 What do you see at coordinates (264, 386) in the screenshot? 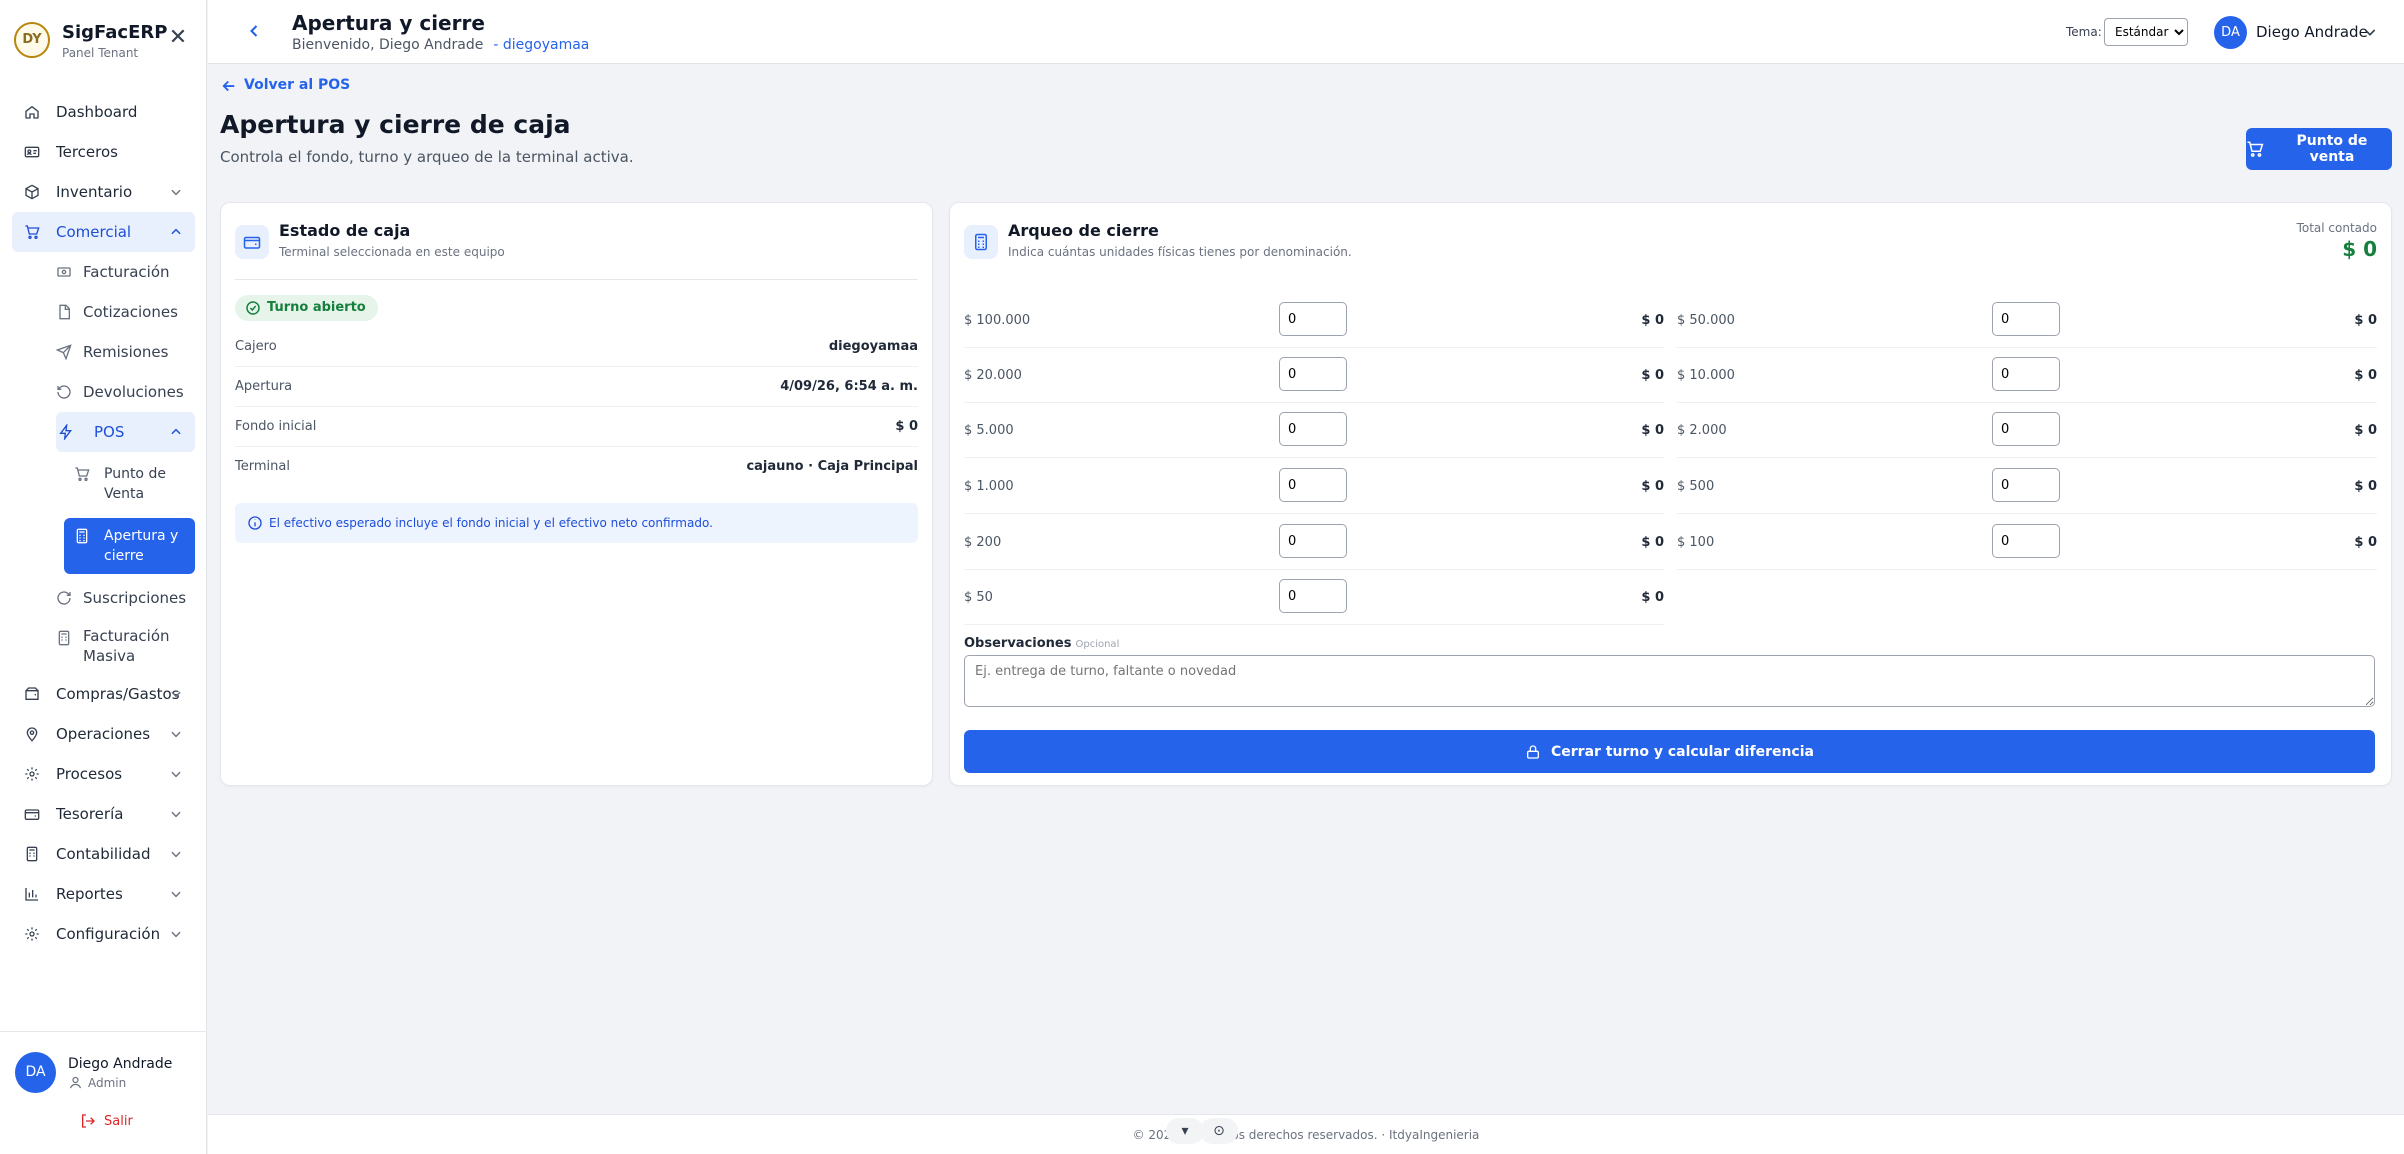
I see `info-row-label: Apertura` at bounding box center [264, 386].